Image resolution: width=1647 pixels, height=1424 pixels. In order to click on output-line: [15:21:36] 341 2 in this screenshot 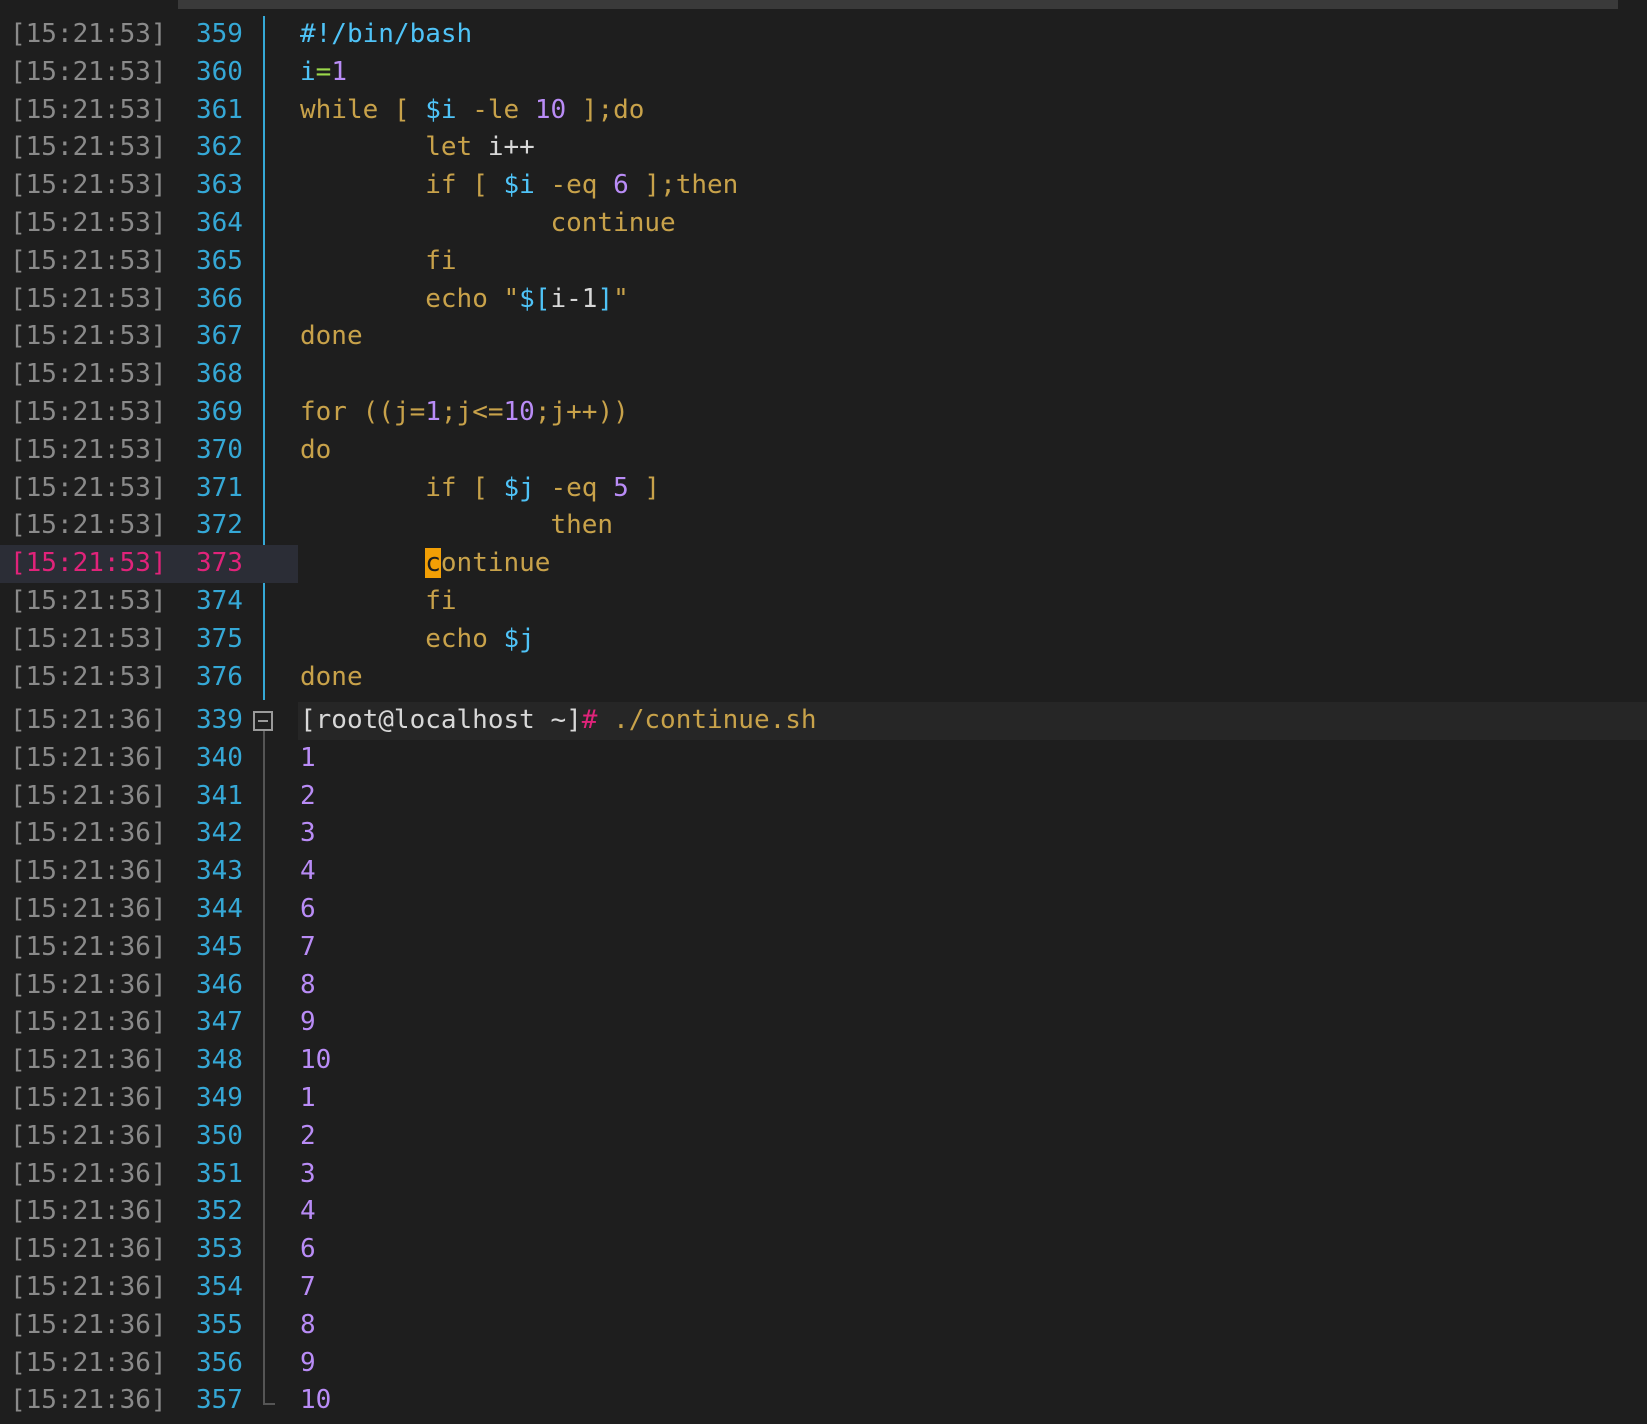, I will do `click(823, 797)`.